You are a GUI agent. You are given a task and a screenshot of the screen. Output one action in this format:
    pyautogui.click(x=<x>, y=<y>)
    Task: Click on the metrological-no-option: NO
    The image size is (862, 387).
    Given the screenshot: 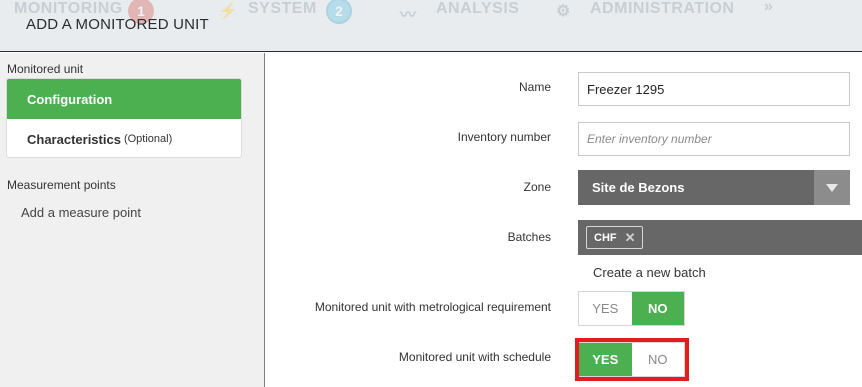 What is the action you would take?
    pyautogui.click(x=657, y=308)
    